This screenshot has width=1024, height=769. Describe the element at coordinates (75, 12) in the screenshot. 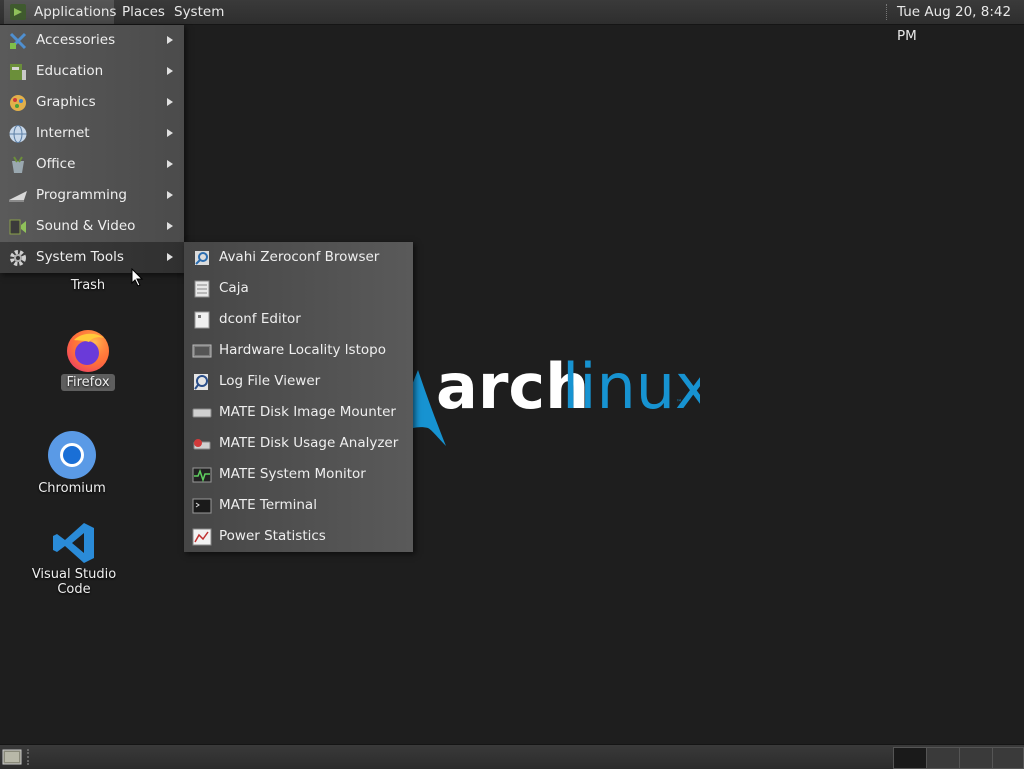

I see `applications-label: Applications` at that location.